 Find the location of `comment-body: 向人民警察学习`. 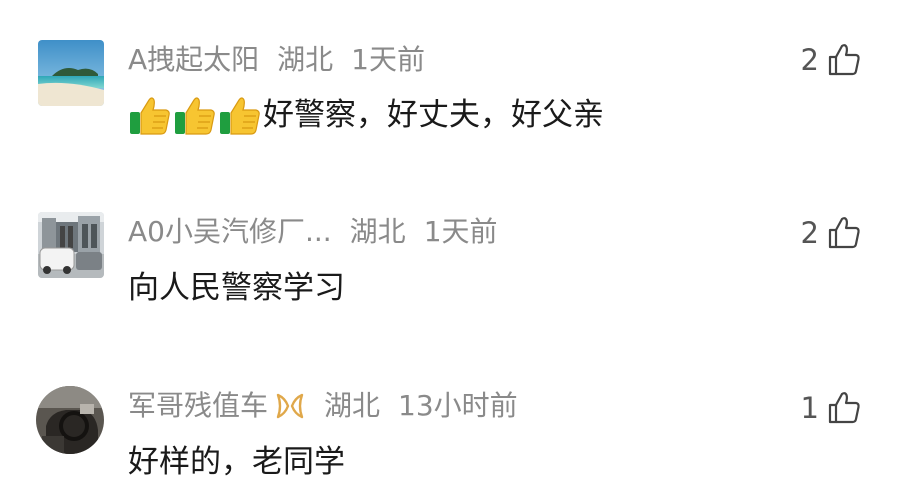

comment-body: 向人民警察学习 is located at coordinates (236, 288).